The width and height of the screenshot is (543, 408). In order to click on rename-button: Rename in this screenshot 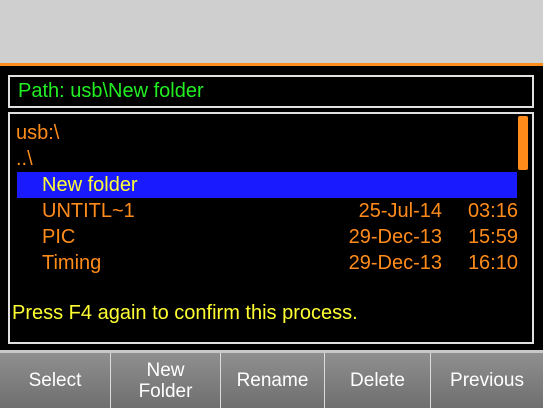, I will do `click(273, 380)`.